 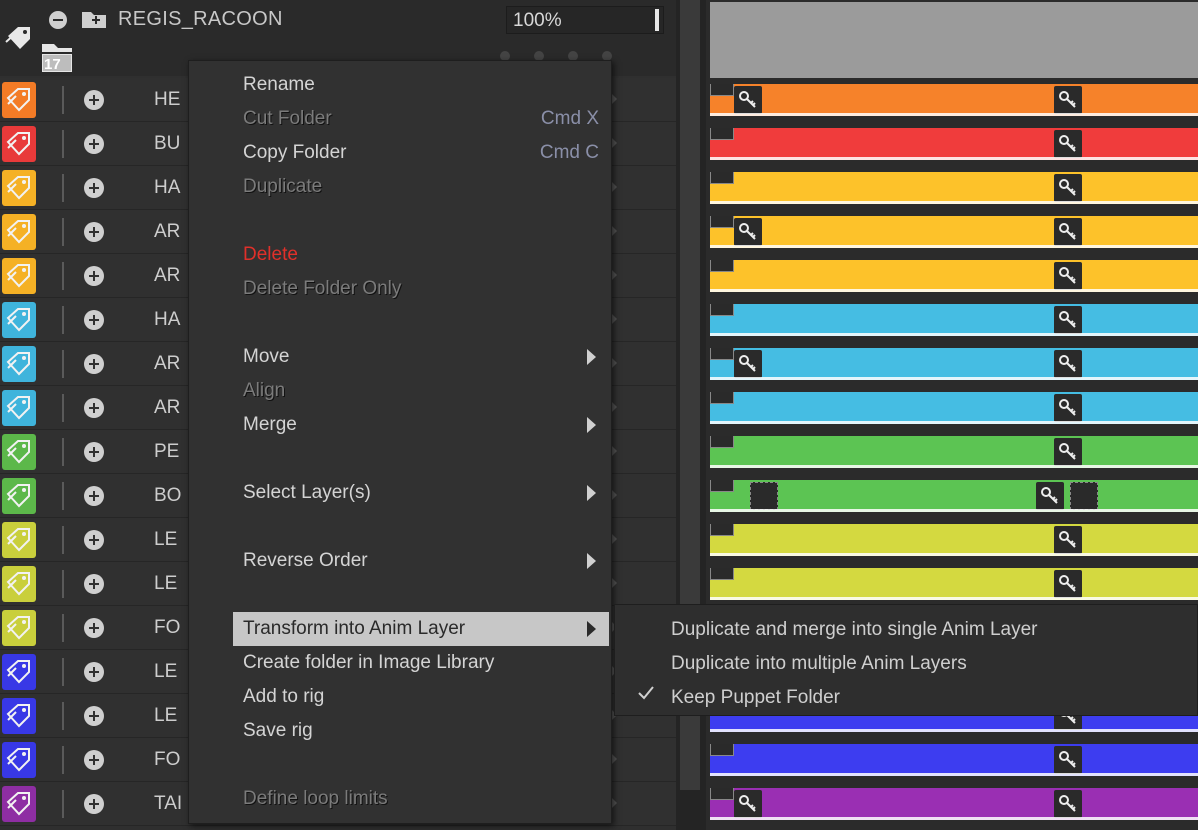 What do you see at coordinates (200, 19) in the screenshot?
I see `folder-name: REGIS_RACOON` at bounding box center [200, 19].